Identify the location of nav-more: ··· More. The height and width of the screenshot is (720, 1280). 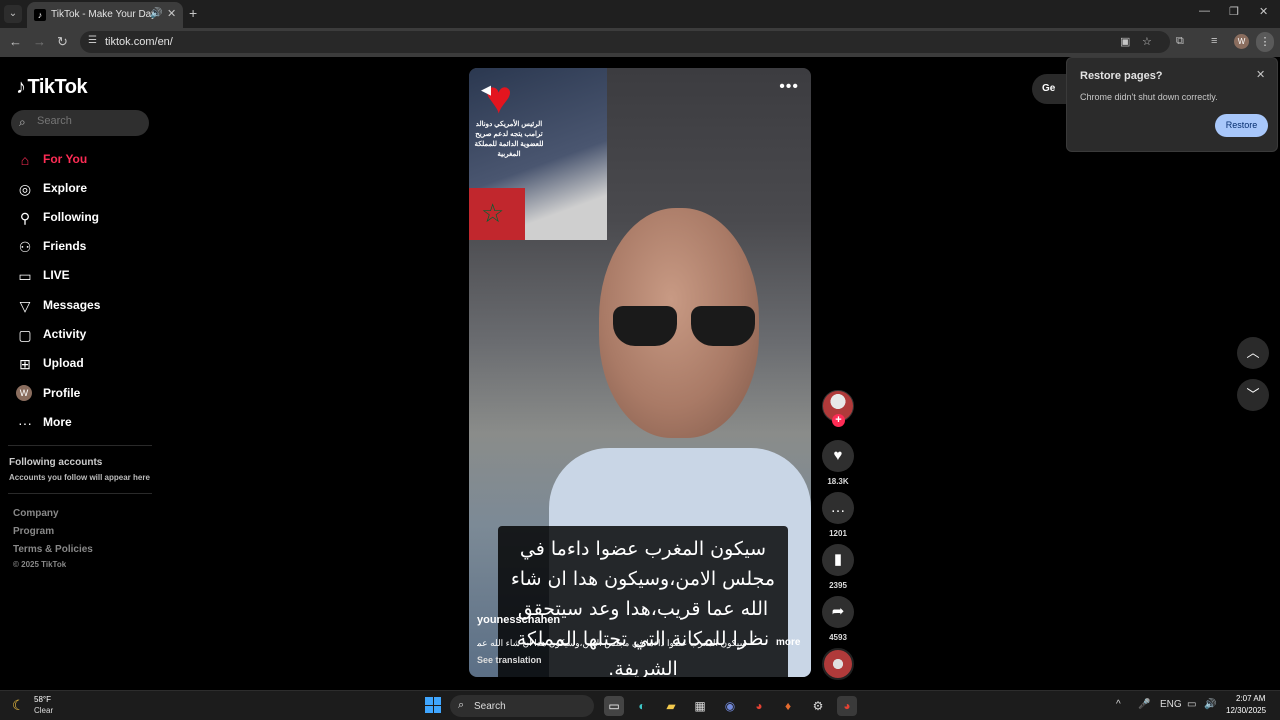
(81, 423).